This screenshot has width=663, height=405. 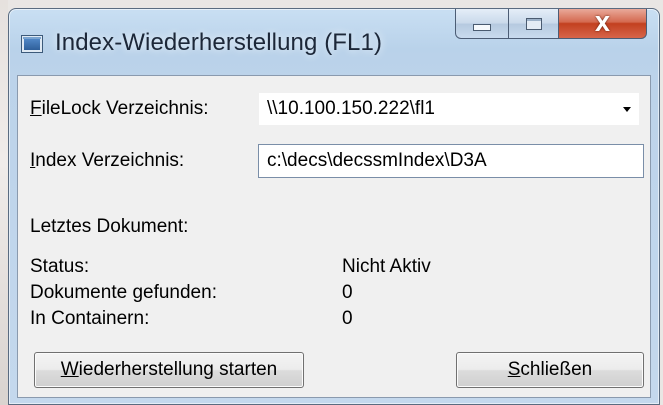 I want to click on close-icon: X, so click(x=602, y=23).